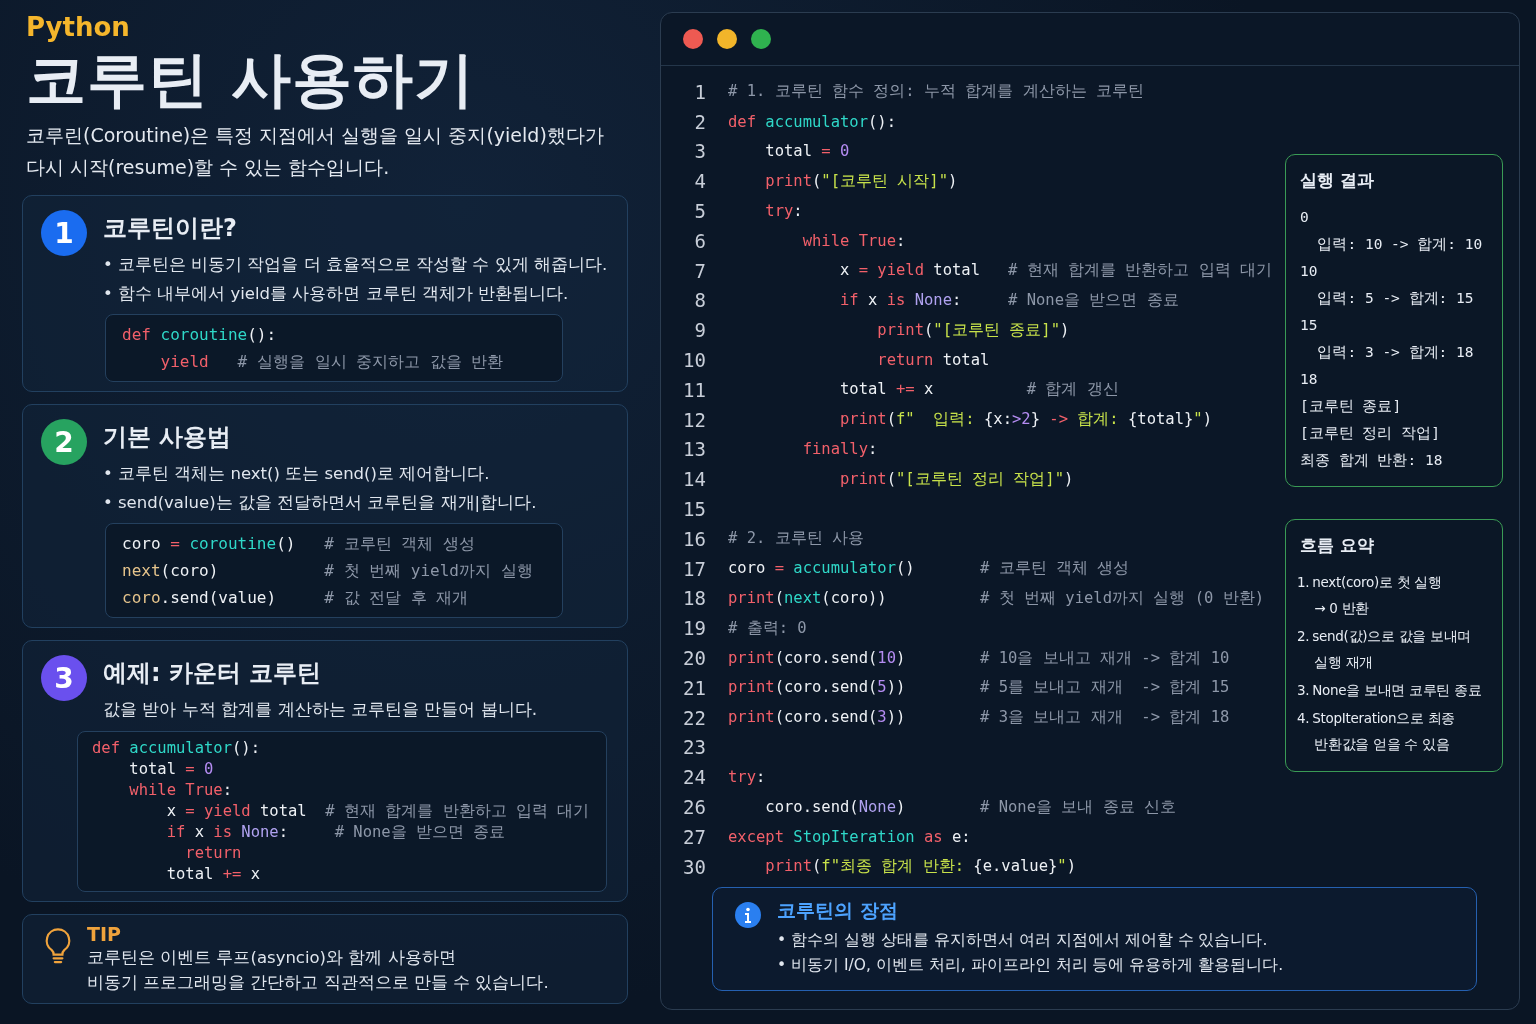 Image resolution: width=1536 pixels, height=1024 pixels. What do you see at coordinates (973, 330) in the screenshot?
I see `code-line: print("[코루틴 종료]")` at bounding box center [973, 330].